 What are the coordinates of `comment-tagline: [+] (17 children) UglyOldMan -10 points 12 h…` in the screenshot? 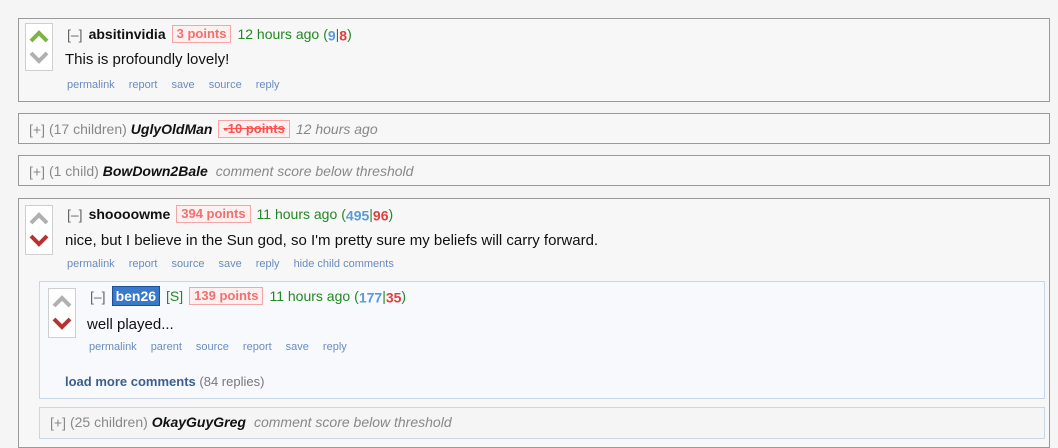 It's located at (203, 129).